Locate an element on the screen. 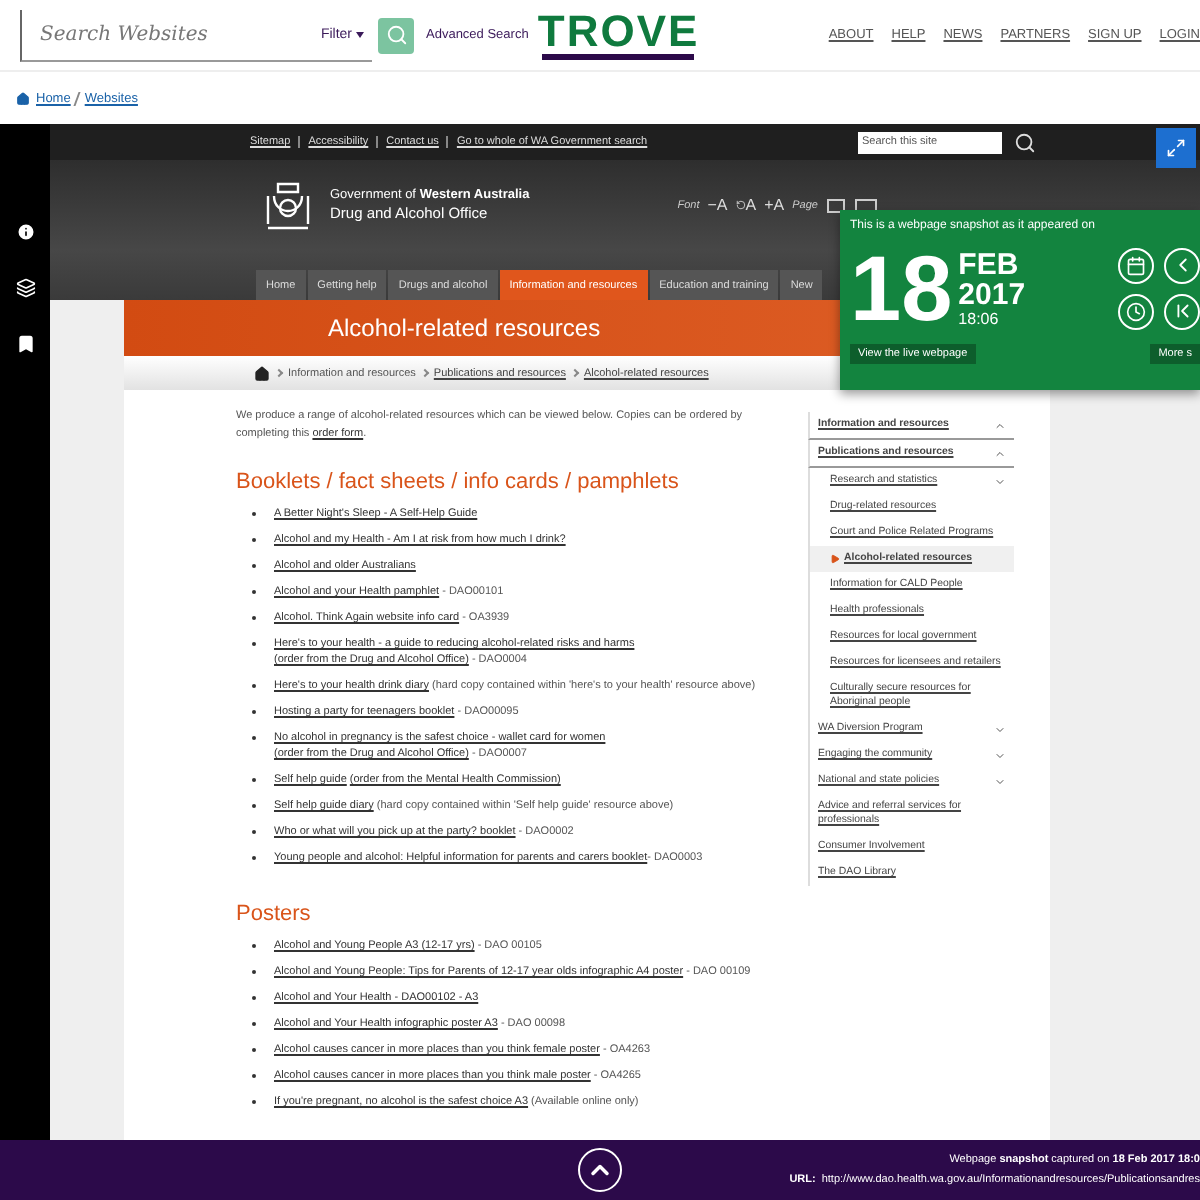 The width and height of the screenshot is (1200, 1200). first-button is located at coordinates (1182, 311).